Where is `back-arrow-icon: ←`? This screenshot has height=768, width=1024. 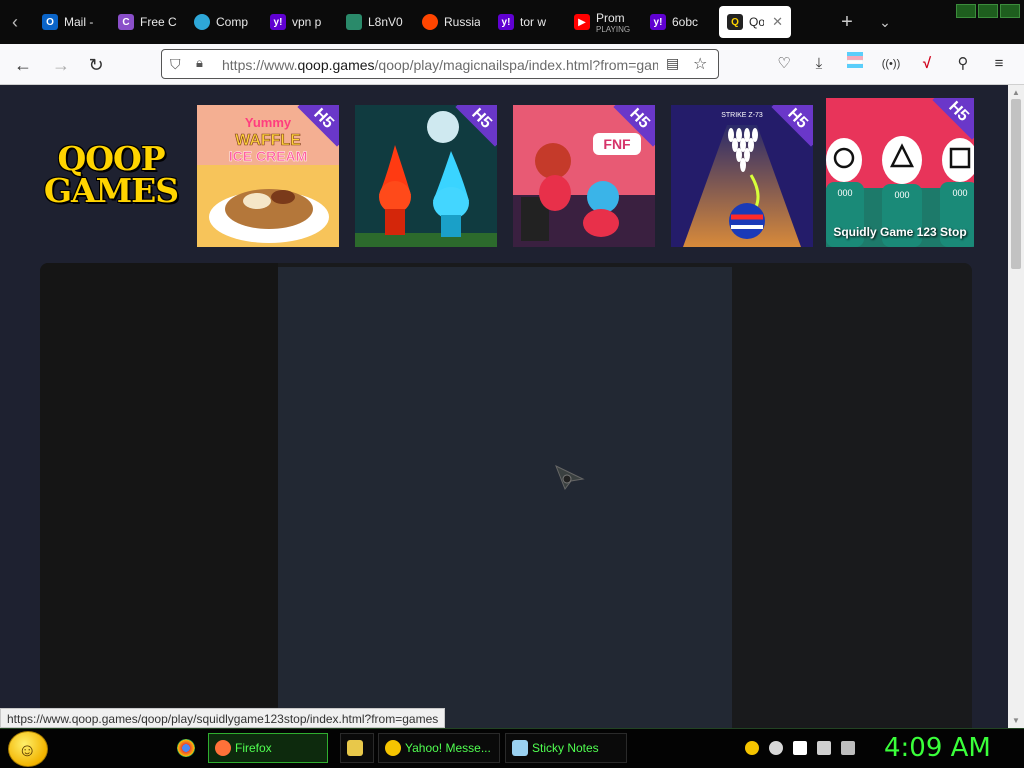 back-arrow-icon: ← is located at coordinates (23, 65).